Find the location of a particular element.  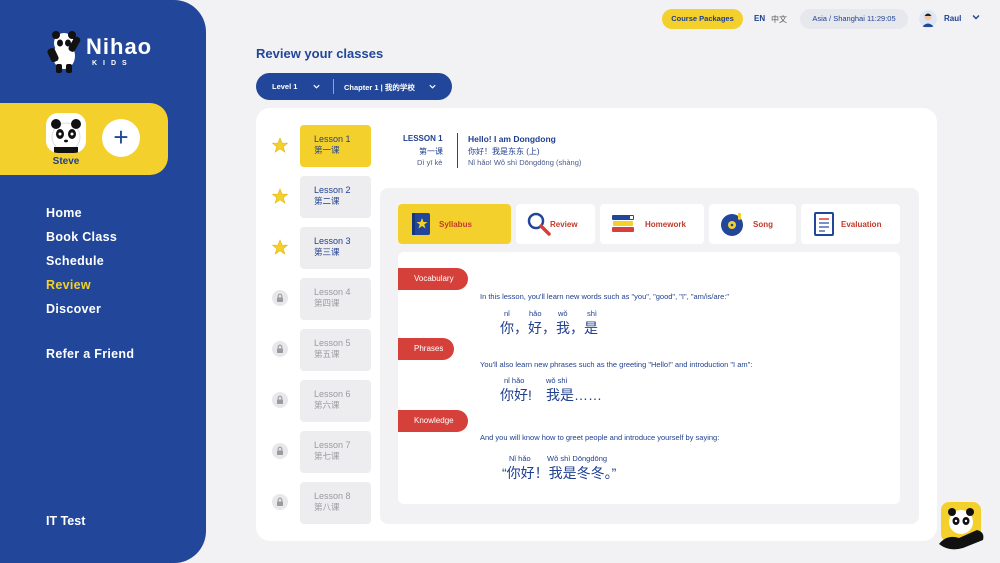

lesson-button: Lesson 5 第五课 is located at coordinates (335, 350).